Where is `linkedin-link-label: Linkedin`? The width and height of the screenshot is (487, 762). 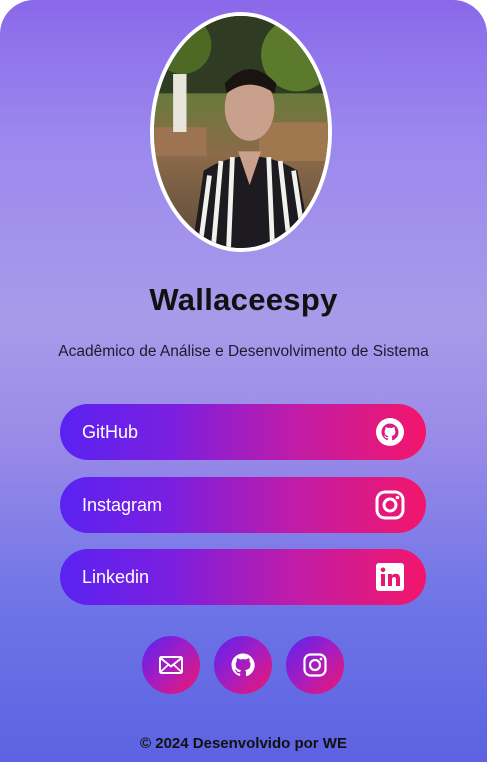
linkedin-link-label: Linkedin is located at coordinates (116, 576).